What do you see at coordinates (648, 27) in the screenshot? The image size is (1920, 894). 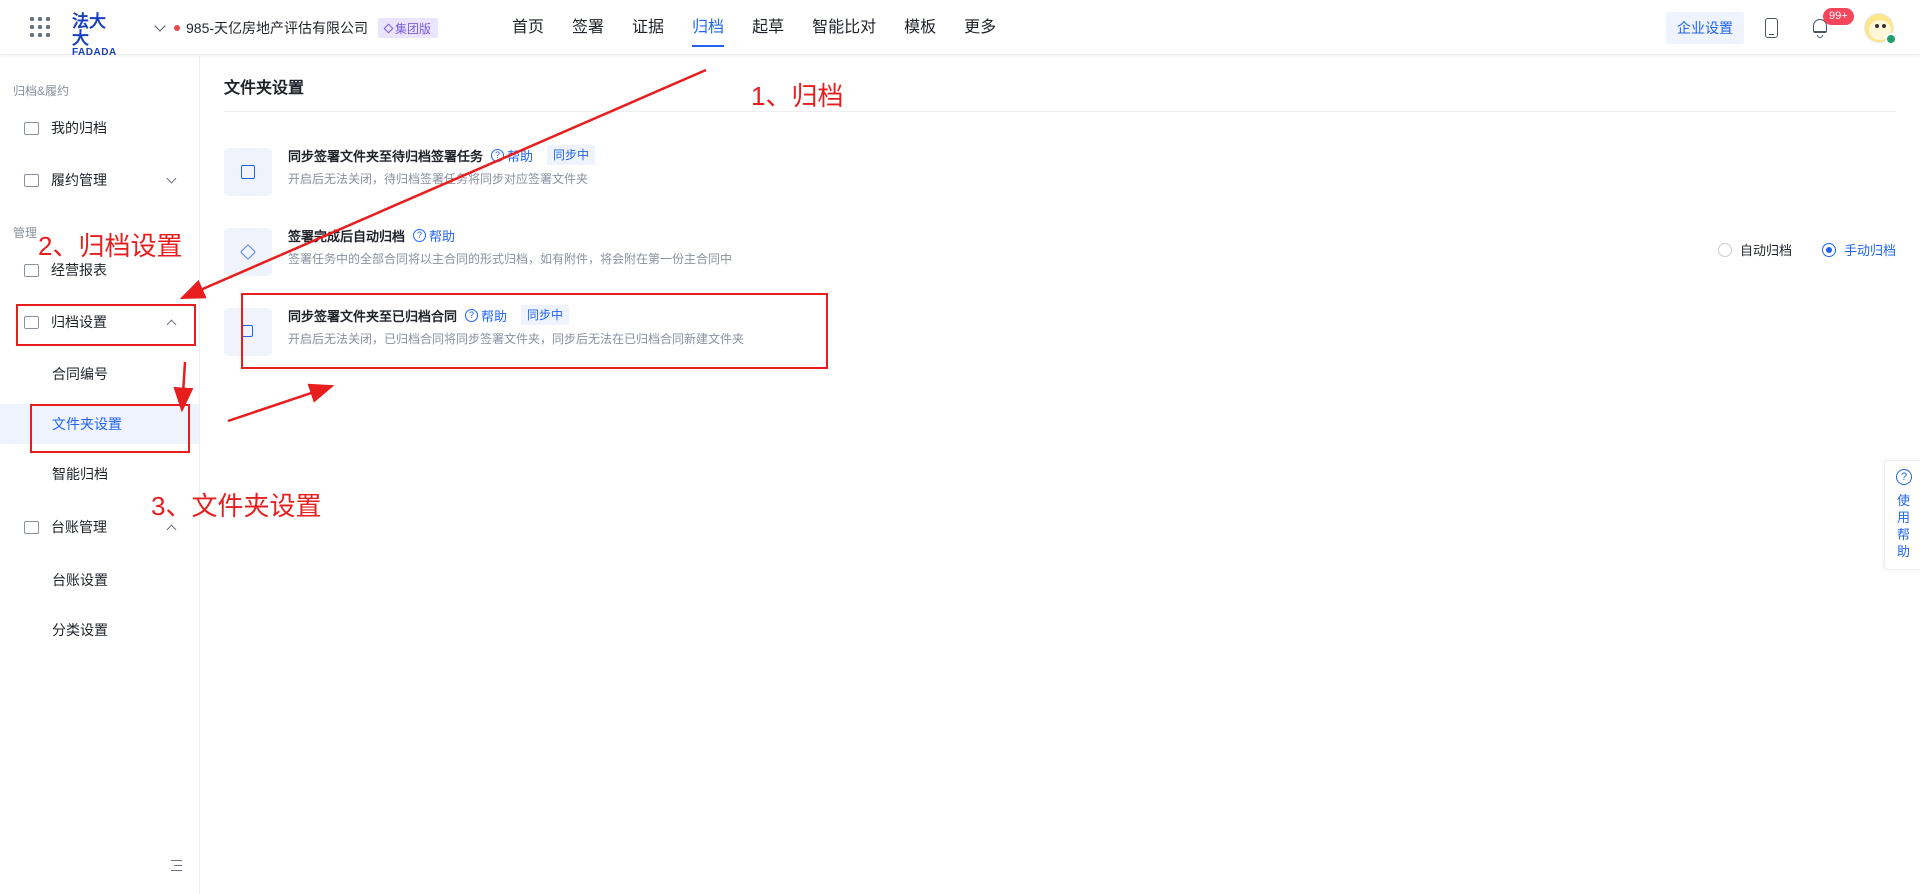 I see `nav-evidence: 证据` at bounding box center [648, 27].